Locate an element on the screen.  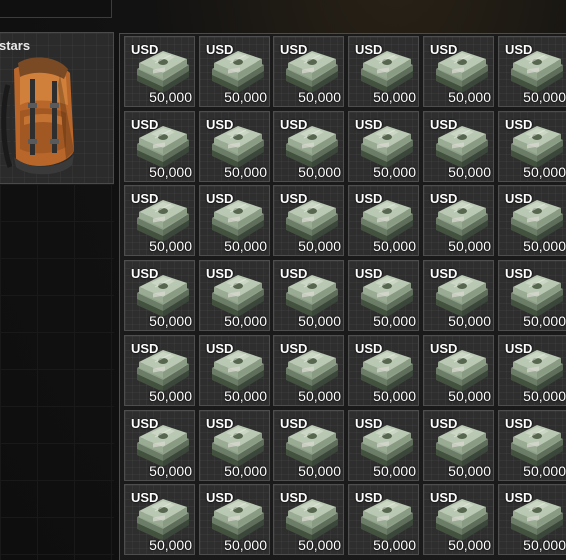
backpack-slot: stars is located at coordinates (57, 108).